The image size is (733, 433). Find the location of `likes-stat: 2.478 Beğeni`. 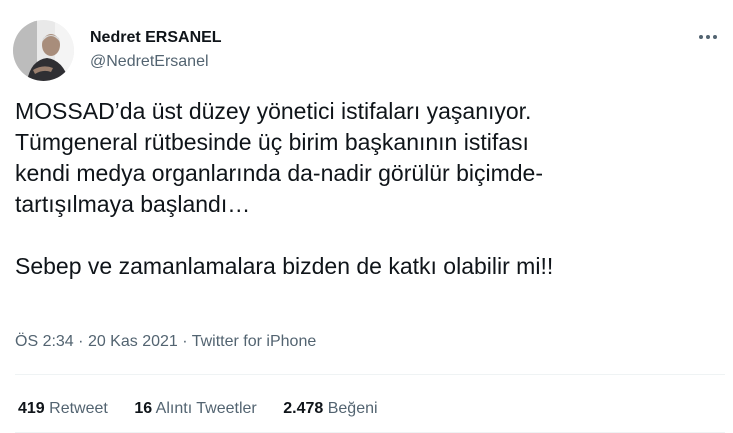

likes-stat: 2.478 Beğeni is located at coordinates (330, 409).